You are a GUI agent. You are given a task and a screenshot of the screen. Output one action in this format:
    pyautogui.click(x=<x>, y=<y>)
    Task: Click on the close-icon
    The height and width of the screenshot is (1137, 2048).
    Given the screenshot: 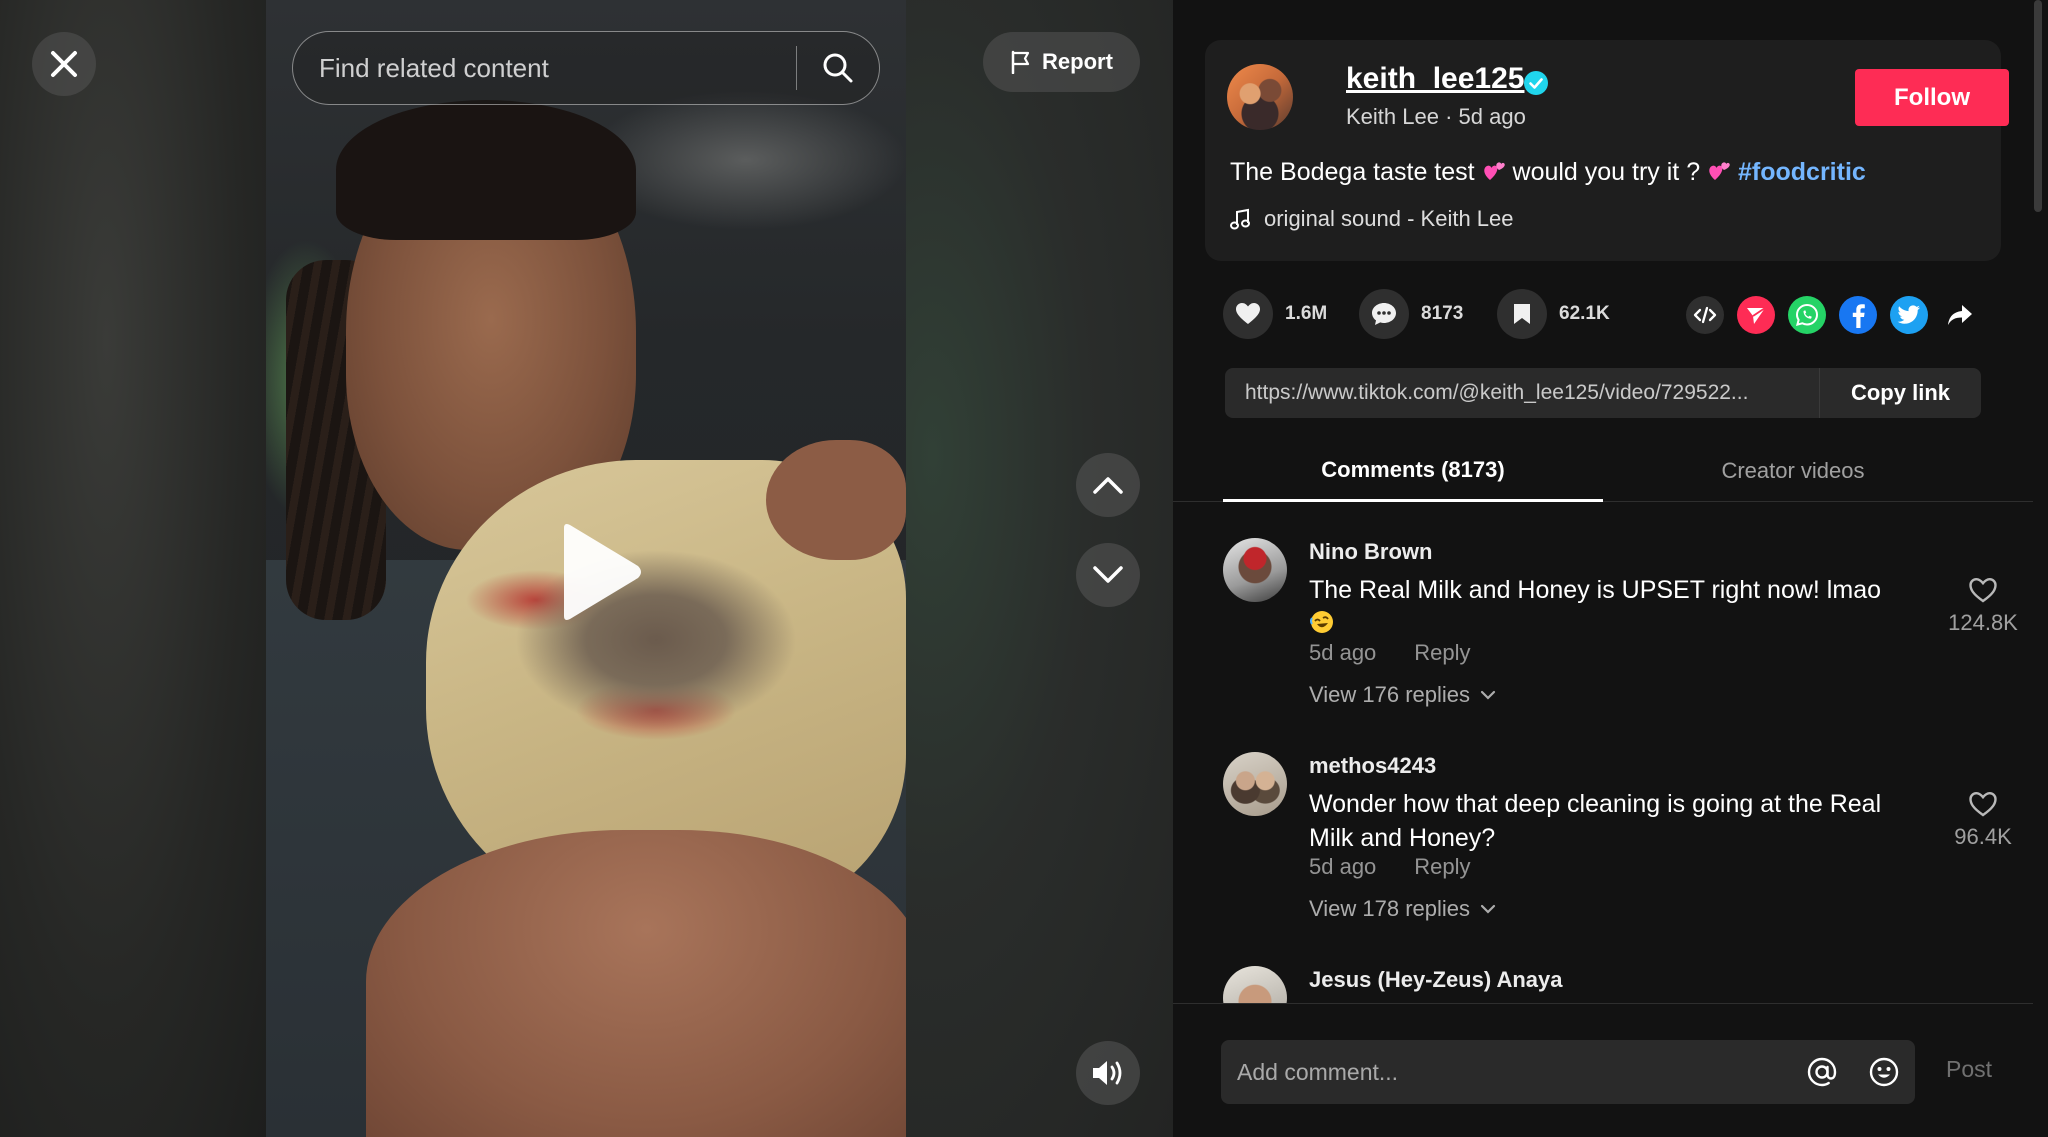 What is the action you would take?
    pyautogui.click(x=64, y=64)
    